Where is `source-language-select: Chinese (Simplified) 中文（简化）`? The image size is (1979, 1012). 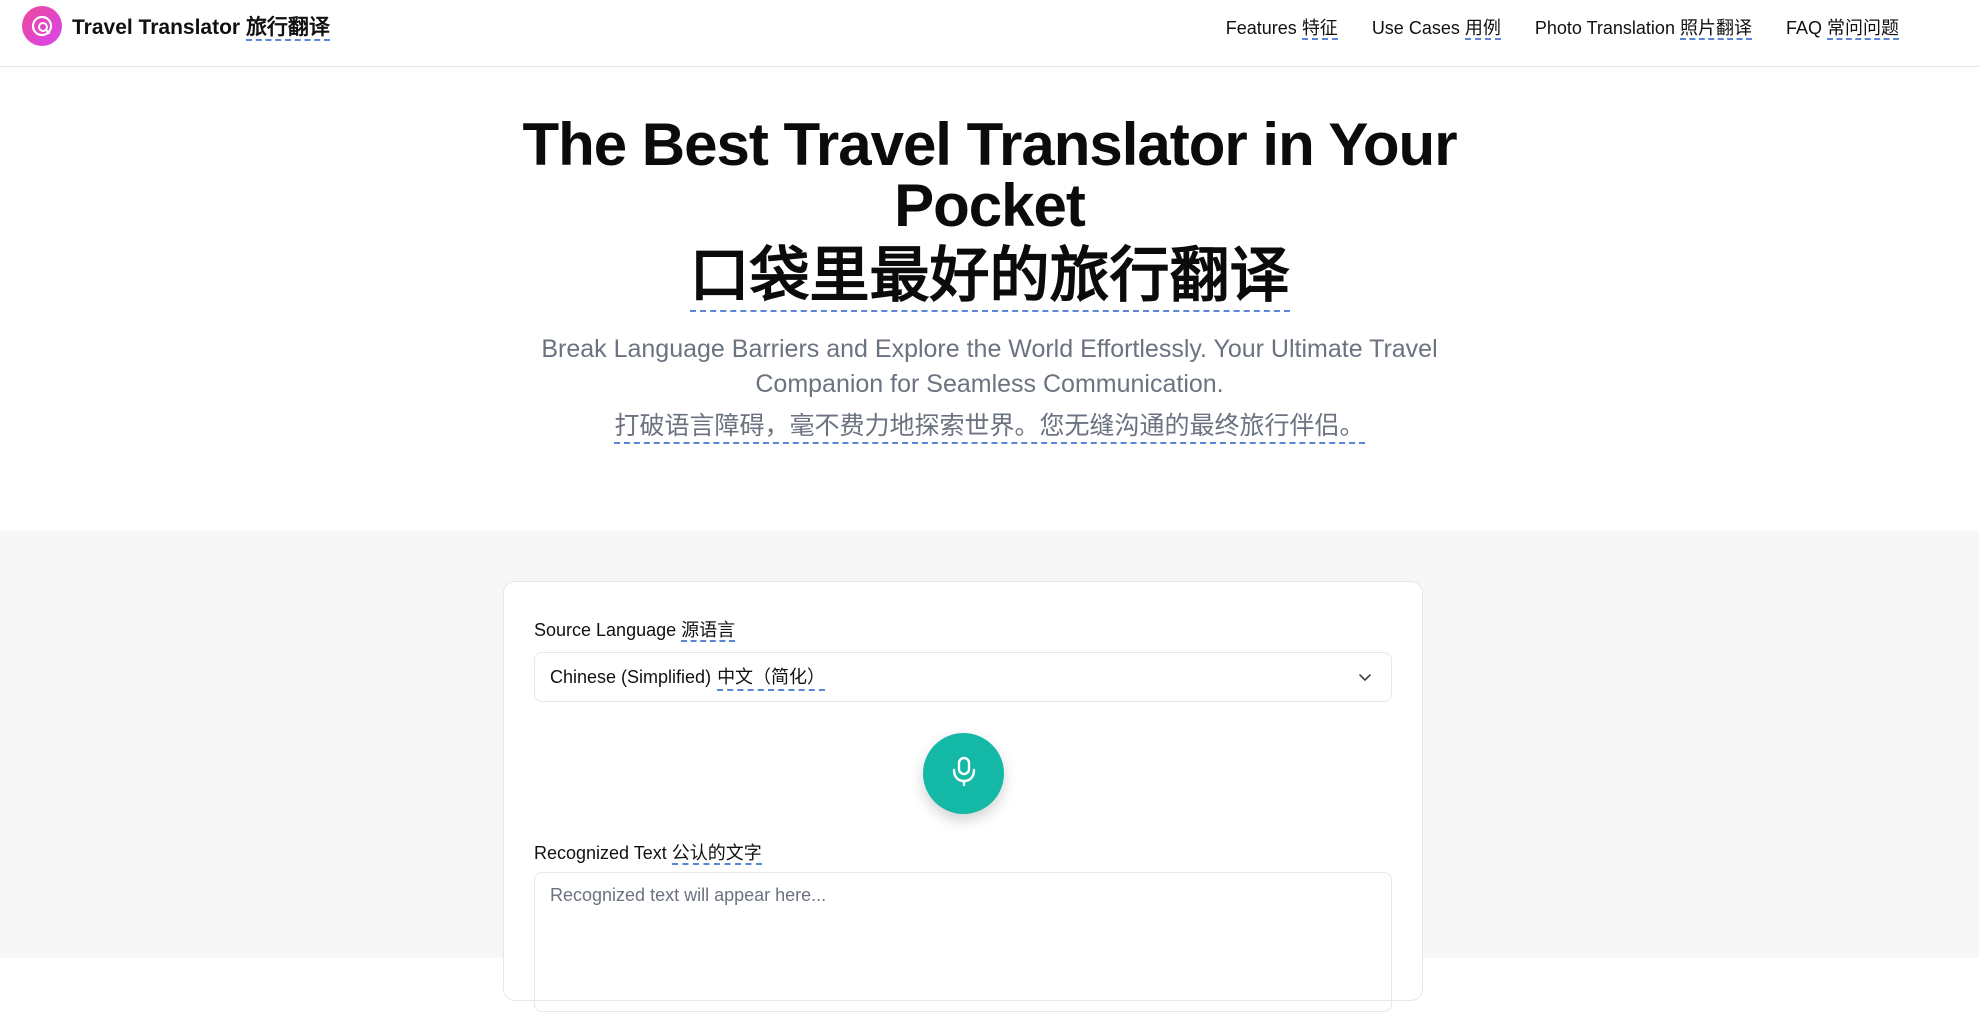
source-language-select: Chinese (Simplified) 中文（简化） is located at coordinates (963, 677).